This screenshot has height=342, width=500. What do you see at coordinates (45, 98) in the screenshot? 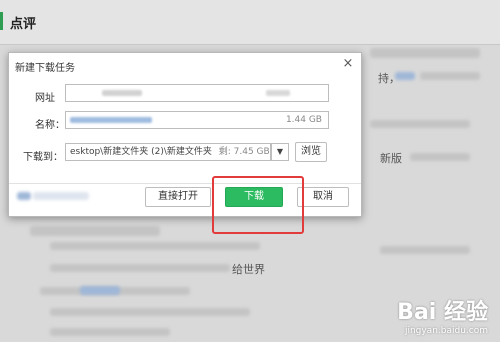
I see `url-label: 网址` at bounding box center [45, 98].